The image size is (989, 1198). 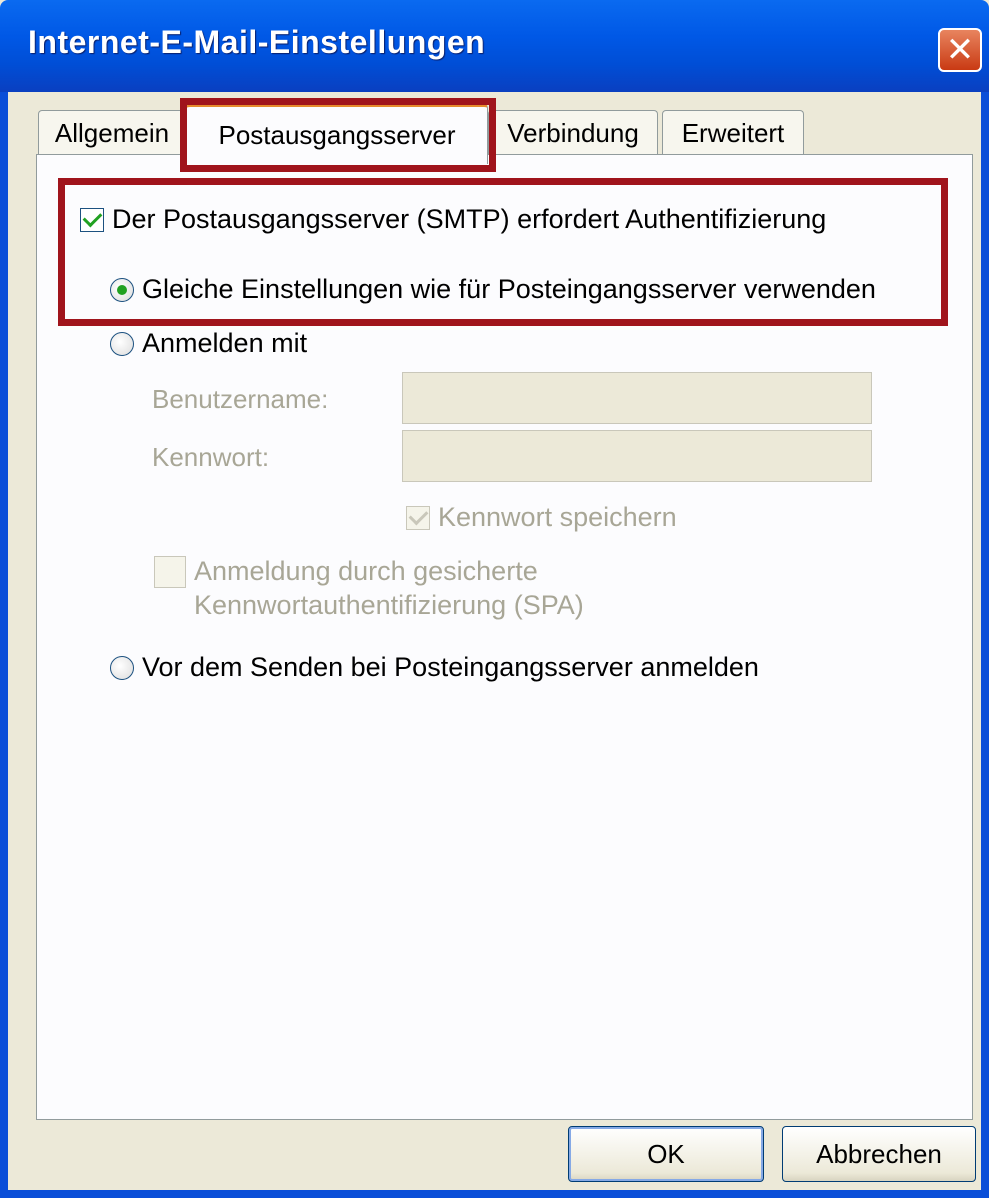 I want to click on password-label: Kennwort:, so click(x=211, y=457).